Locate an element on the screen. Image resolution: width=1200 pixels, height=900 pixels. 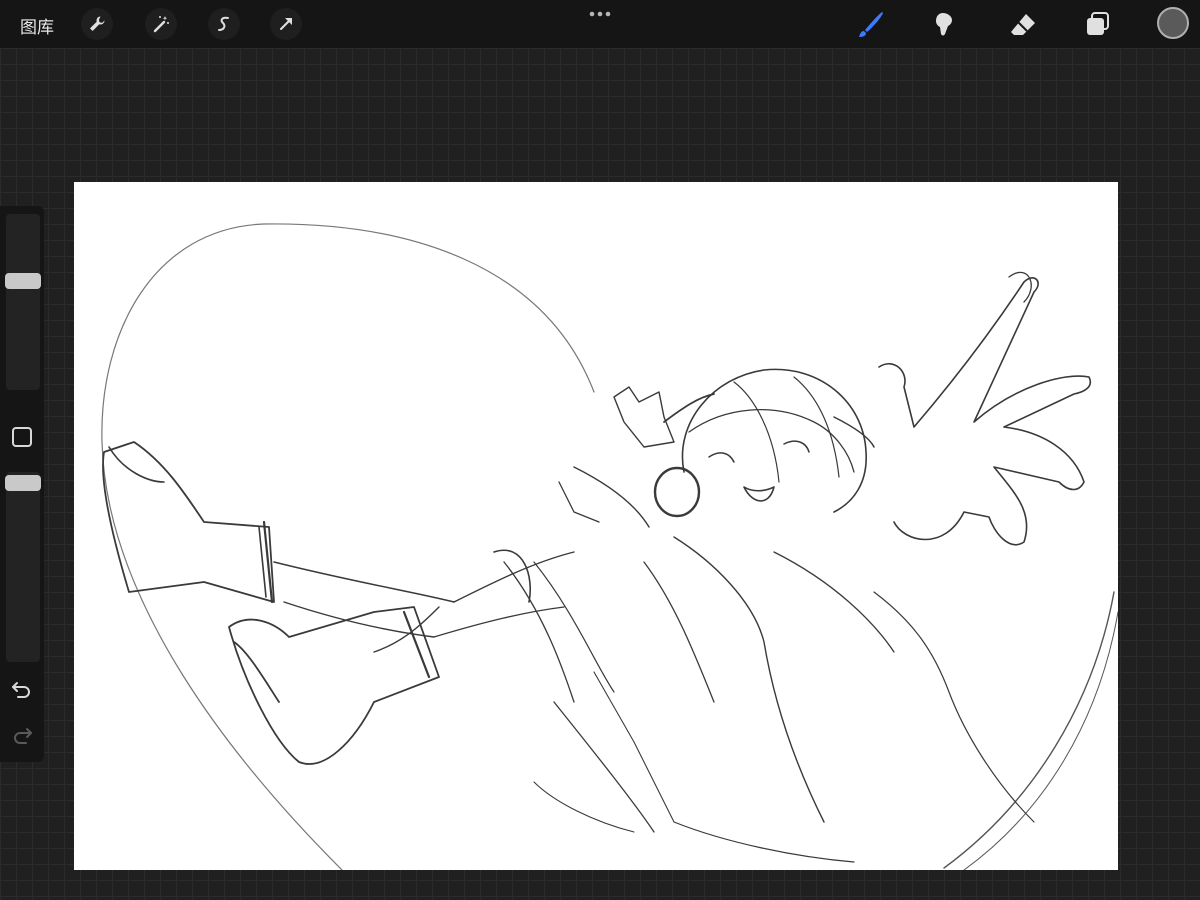
brush-icon is located at coordinates (871, 24).